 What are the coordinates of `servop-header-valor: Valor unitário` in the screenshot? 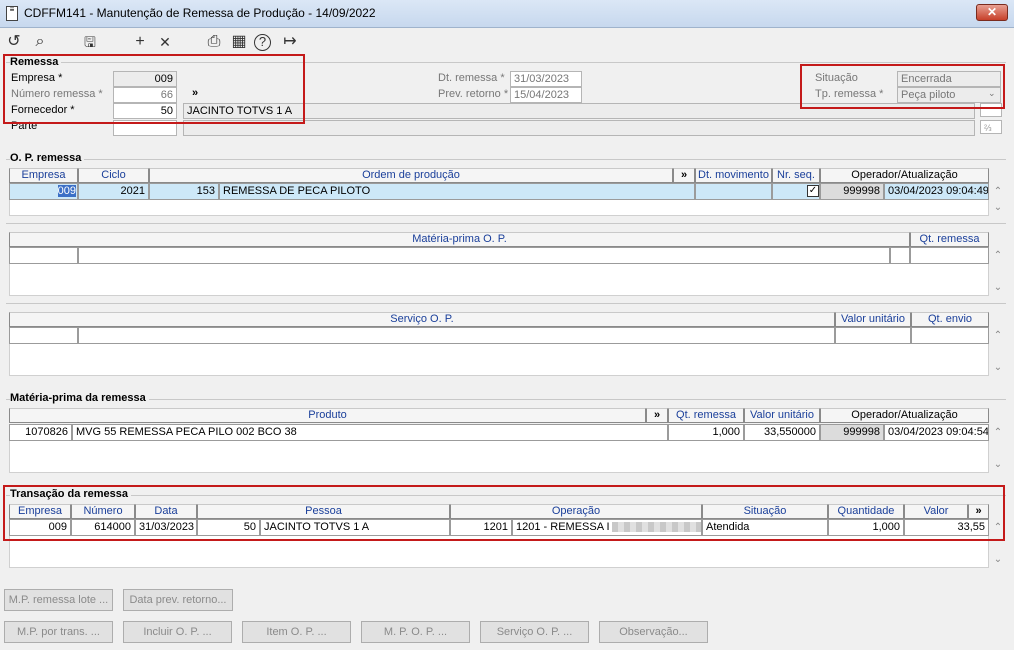 It's located at (873, 319).